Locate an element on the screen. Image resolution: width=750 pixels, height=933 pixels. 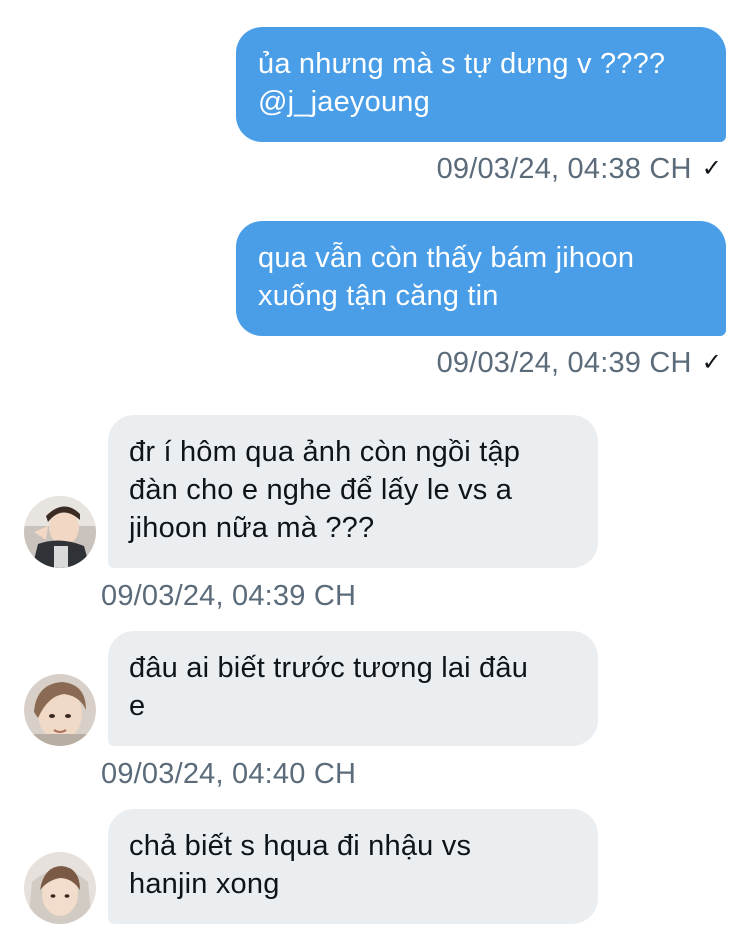
message-timestamp: 09/03/24, 04:40 CH is located at coordinates (228, 774).